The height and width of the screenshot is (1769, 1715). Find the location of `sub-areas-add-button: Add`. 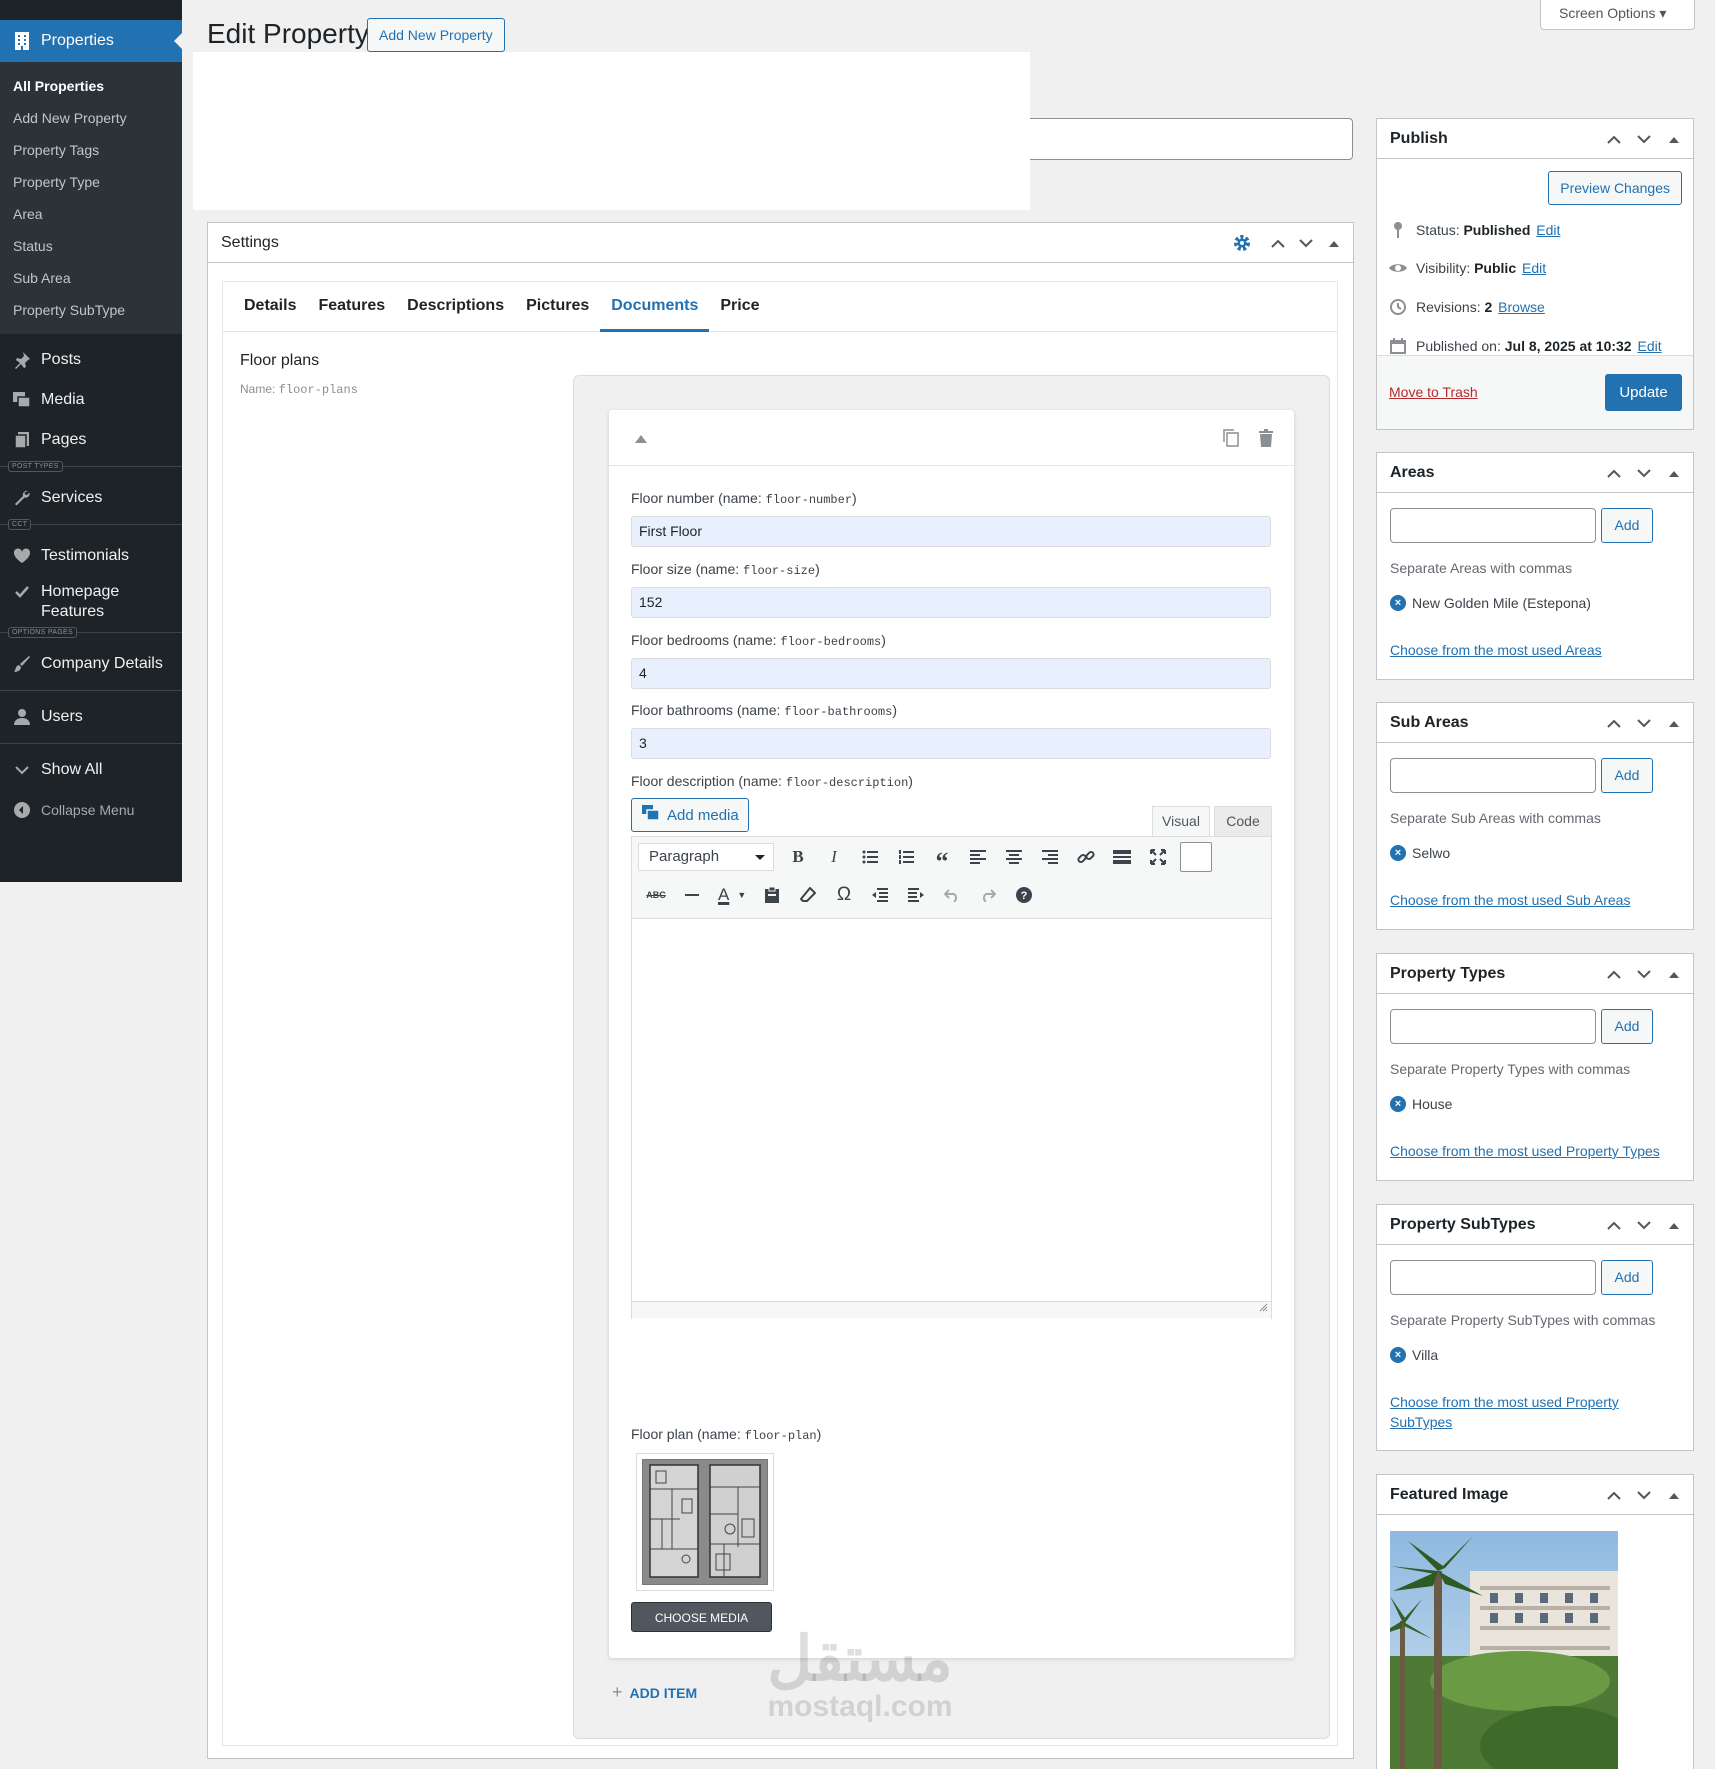

sub-areas-add-button: Add is located at coordinates (1627, 775).